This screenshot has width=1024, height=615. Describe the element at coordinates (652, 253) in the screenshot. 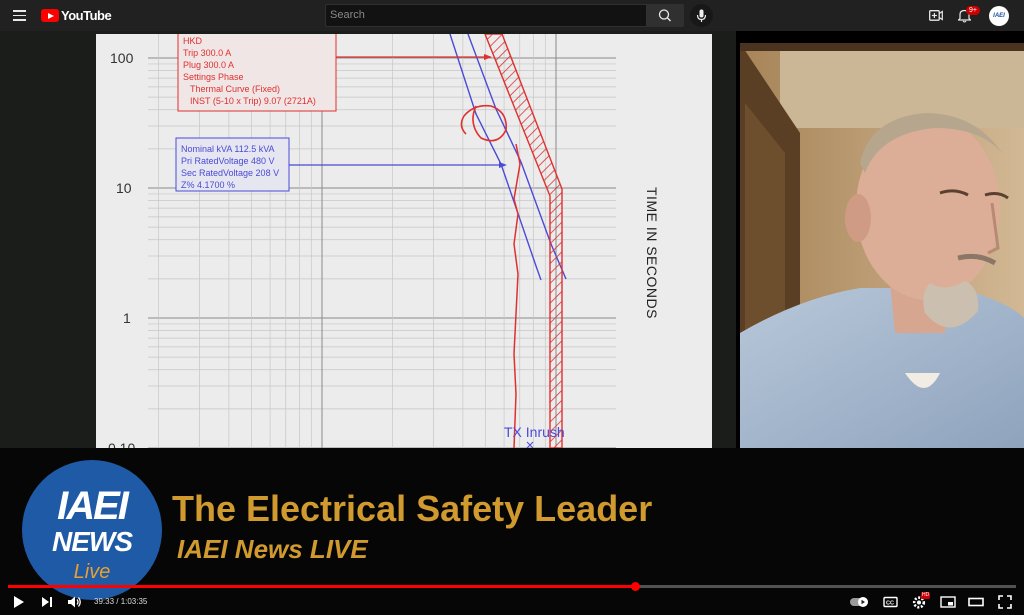

I see `y-axis-label: TIME IN SECONDS` at that location.